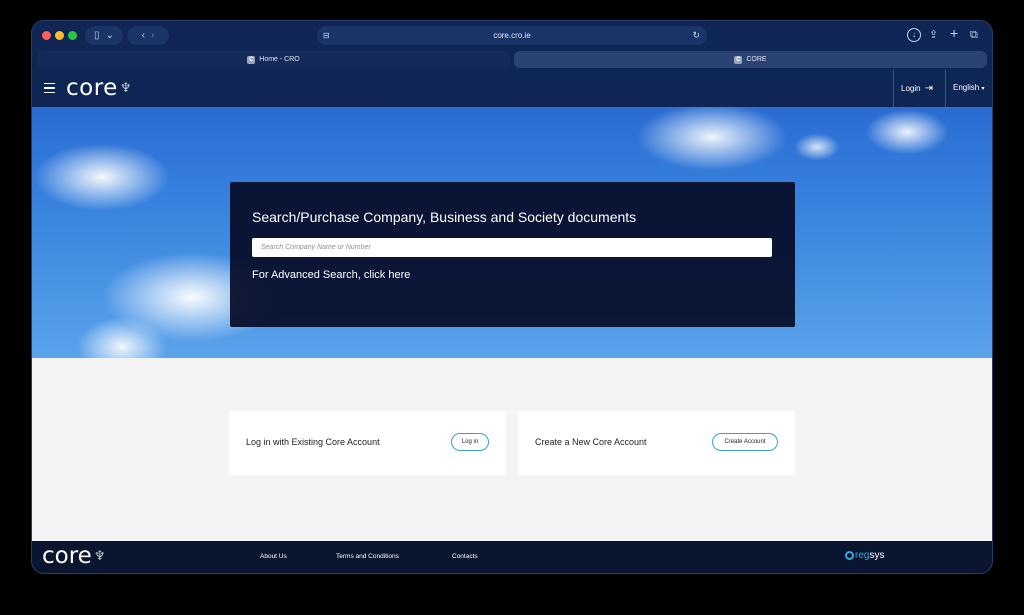  Describe the element at coordinates (49, 88) in the screenshot. I see `menu-icon` at that location.